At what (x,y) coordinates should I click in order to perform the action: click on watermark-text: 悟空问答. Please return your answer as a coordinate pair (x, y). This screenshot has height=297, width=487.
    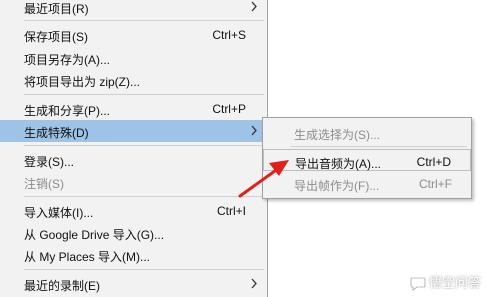
    Looking at the image, I should click on (454, 282).